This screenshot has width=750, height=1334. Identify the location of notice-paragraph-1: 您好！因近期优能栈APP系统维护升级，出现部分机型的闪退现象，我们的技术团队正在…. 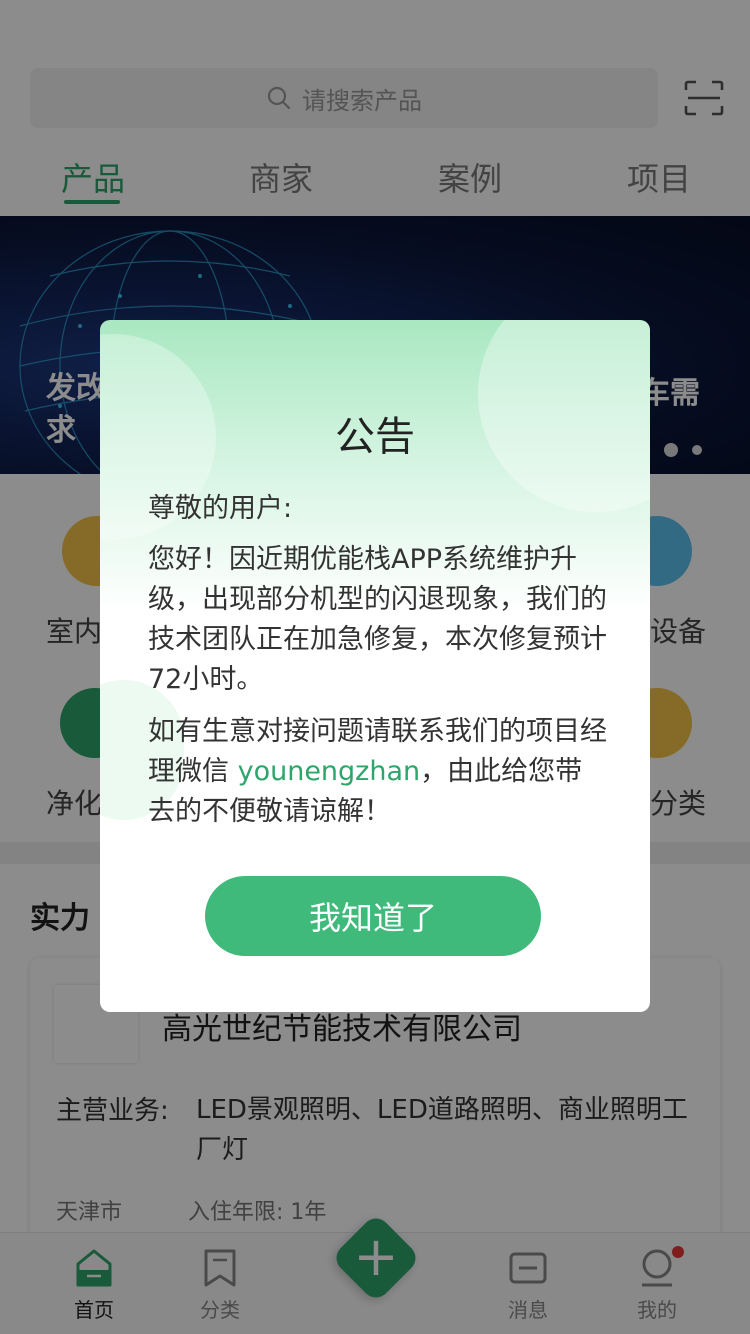
(377, 619).